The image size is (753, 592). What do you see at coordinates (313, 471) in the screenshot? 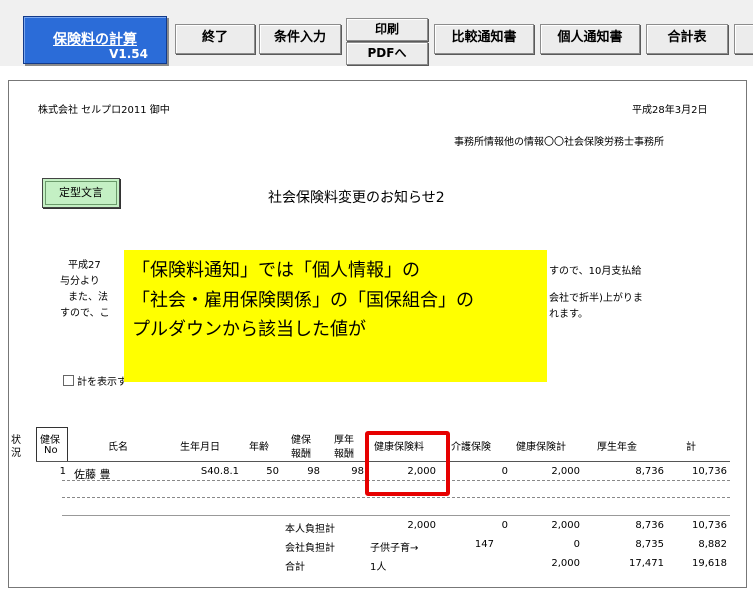
I see `row-kenpo: 98` at bounding box center [313, 471].